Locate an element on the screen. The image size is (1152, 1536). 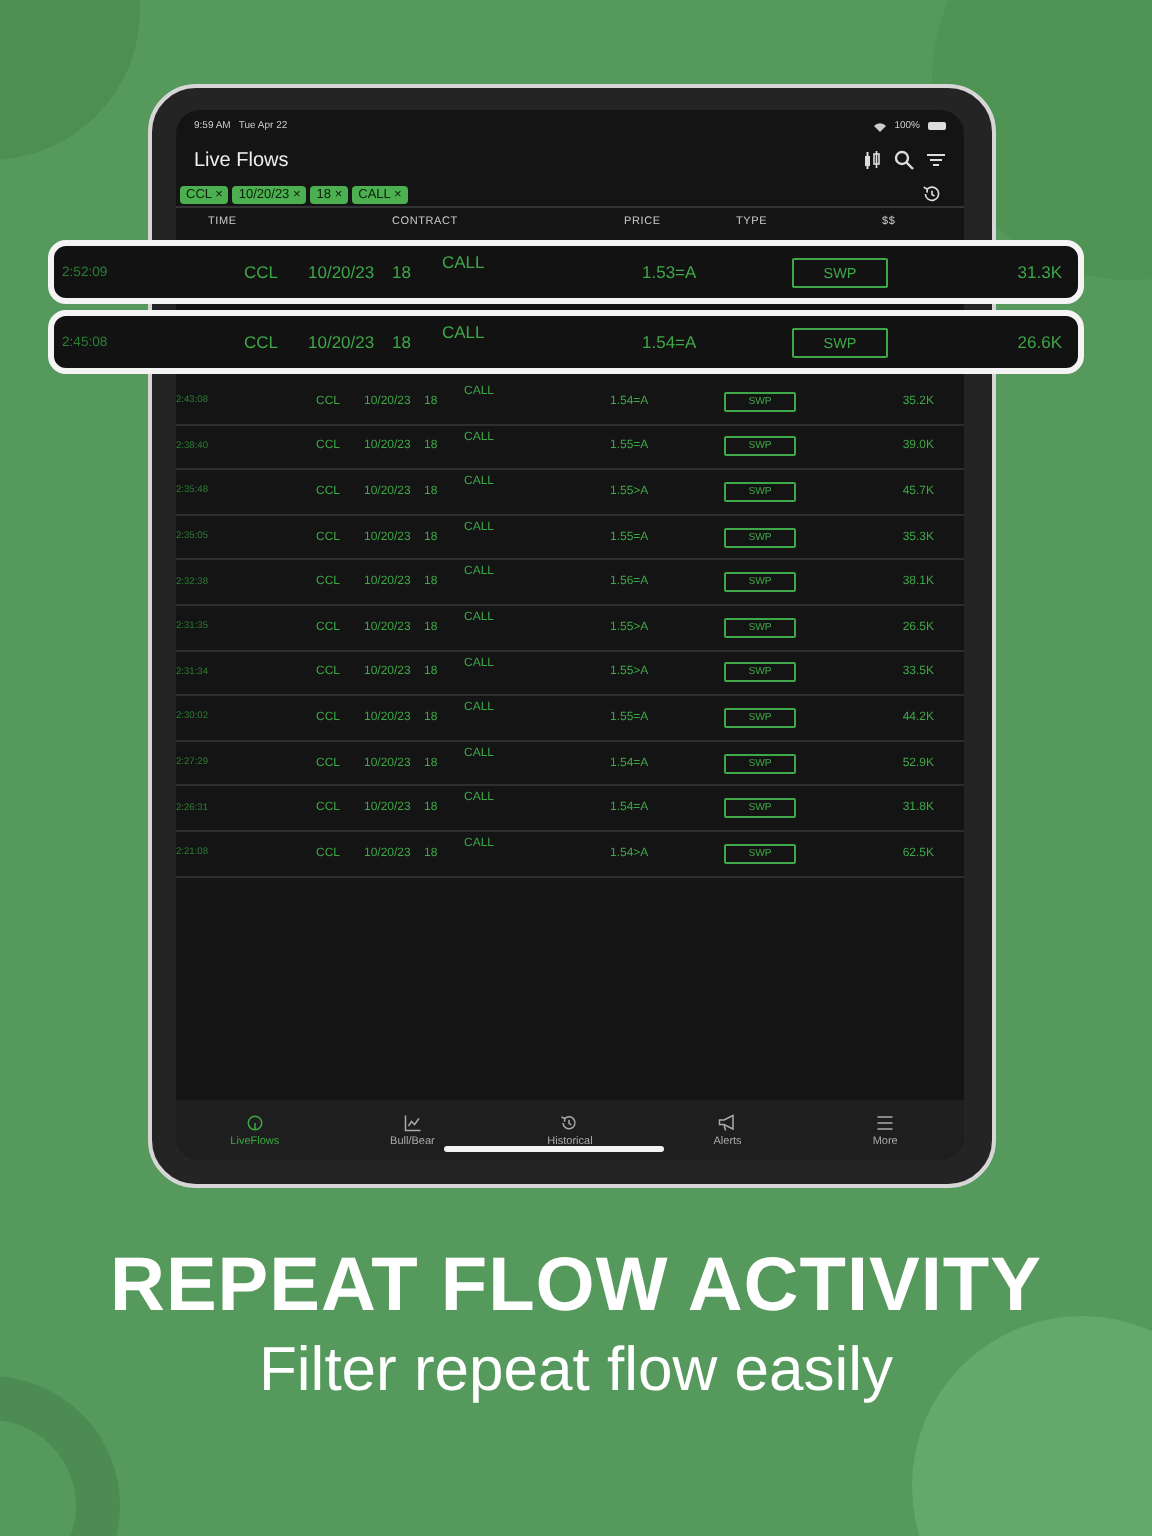
battery-icon is located at coordinates (937, 126).